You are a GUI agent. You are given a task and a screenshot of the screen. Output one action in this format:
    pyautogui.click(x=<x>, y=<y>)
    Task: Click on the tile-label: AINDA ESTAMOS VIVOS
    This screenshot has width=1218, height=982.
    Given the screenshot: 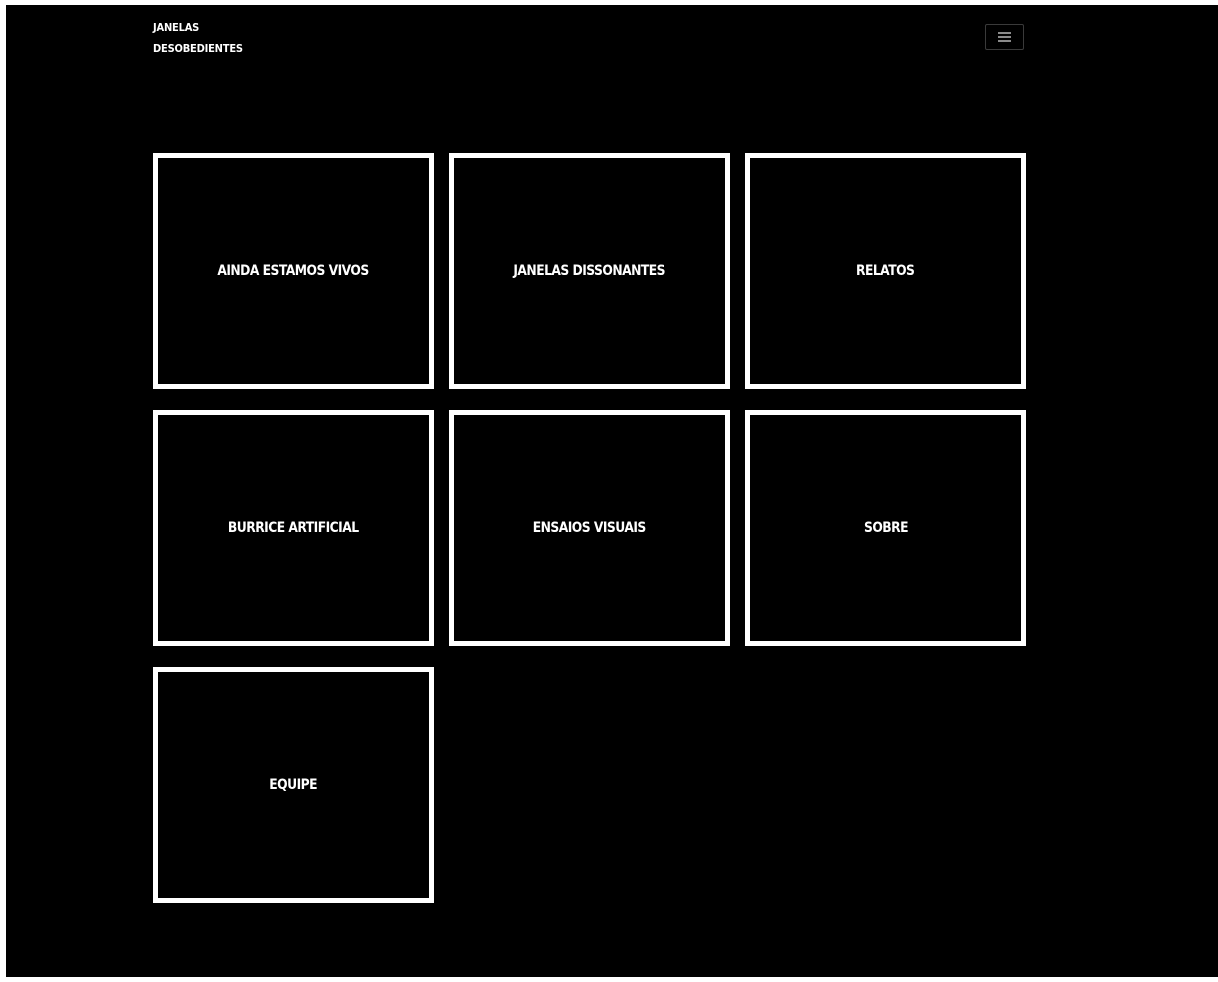 What is the action you would take?
    pyautogui.click(x=293, y=271)
    